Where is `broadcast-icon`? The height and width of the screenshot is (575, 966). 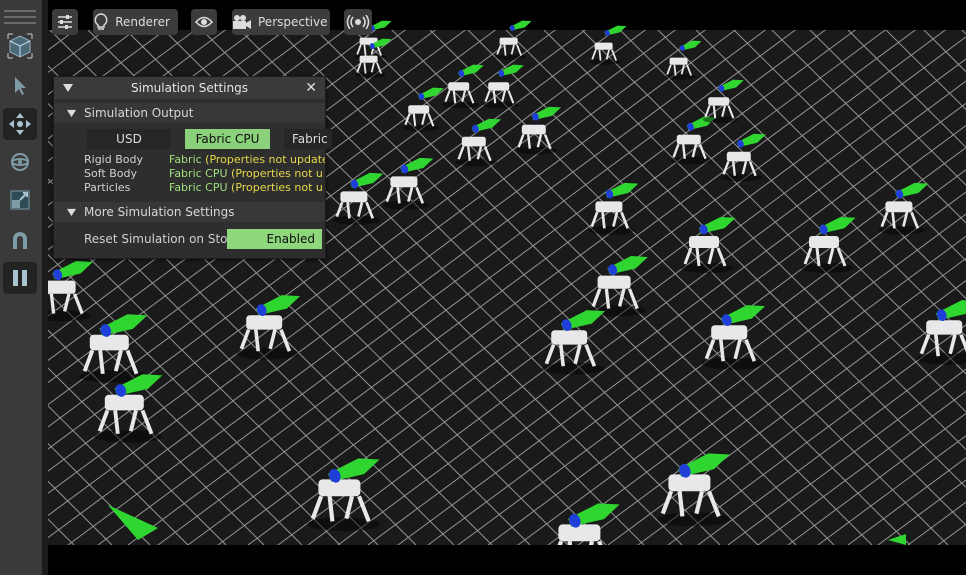
broadcast-icon is located at coordinates (358, 22).